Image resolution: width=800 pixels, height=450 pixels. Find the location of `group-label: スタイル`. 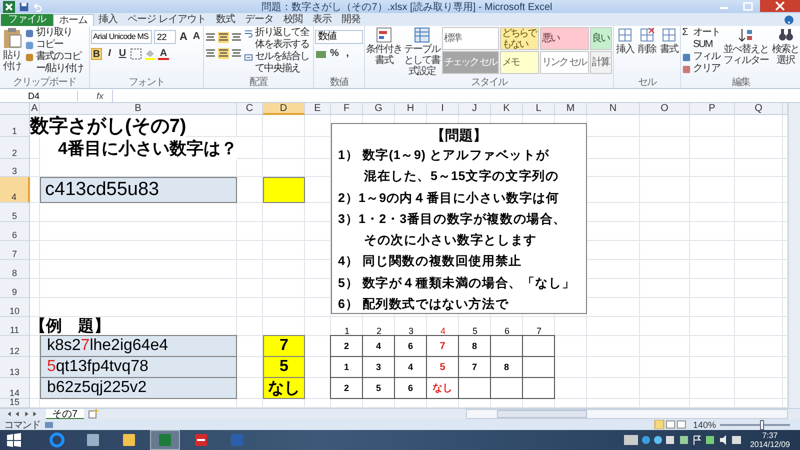

group-label: スタイル is located at coordinates (489, 82).